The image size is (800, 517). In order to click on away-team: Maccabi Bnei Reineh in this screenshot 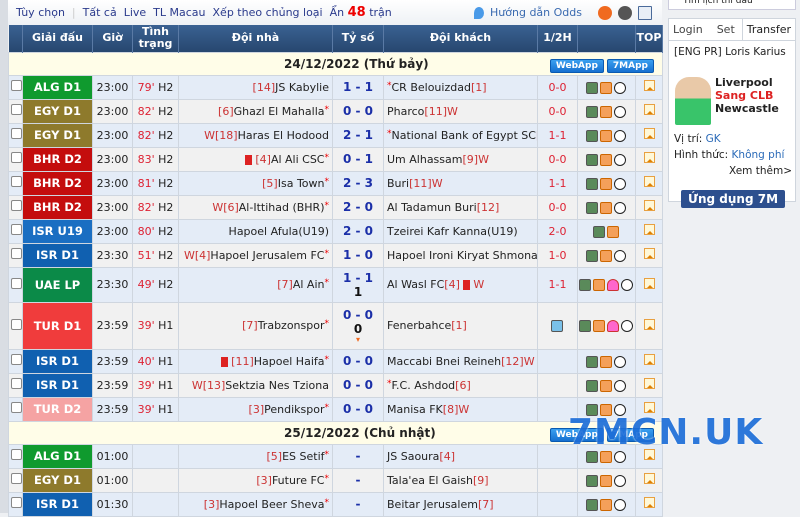, I will do `click(444, 361)`.